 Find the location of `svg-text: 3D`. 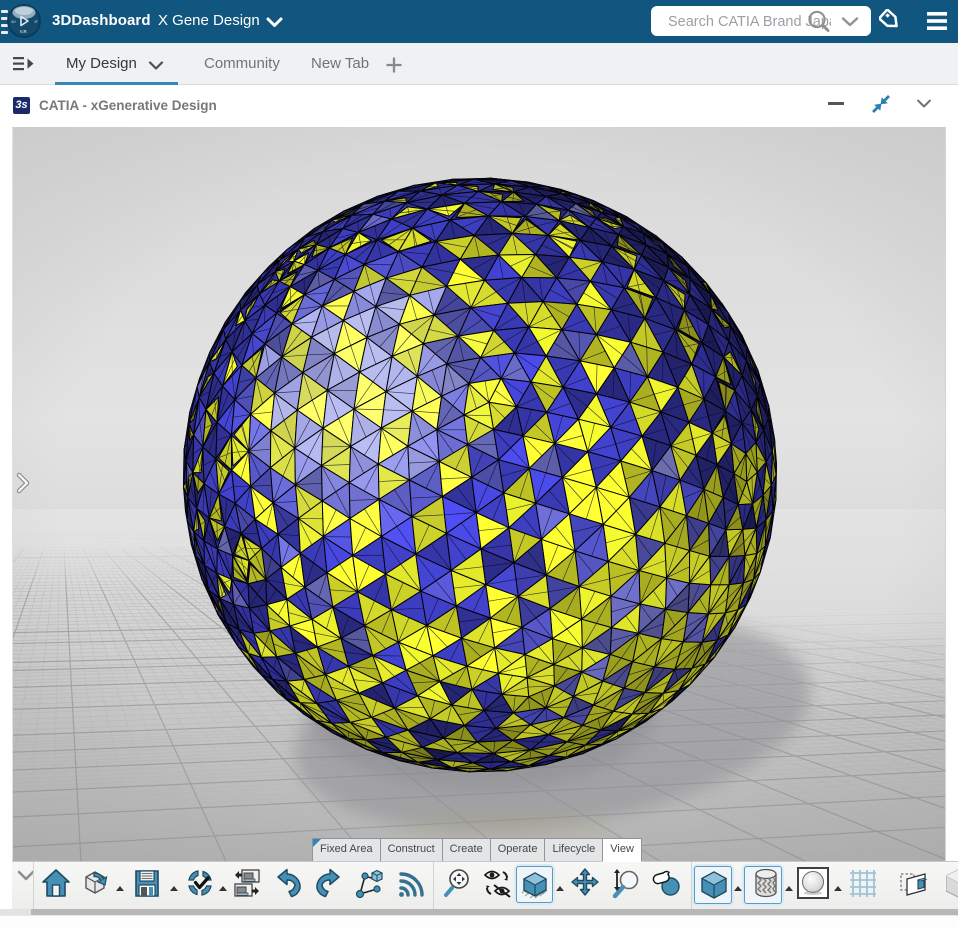

svg-text: 3D is located at coordinates (13, 22).